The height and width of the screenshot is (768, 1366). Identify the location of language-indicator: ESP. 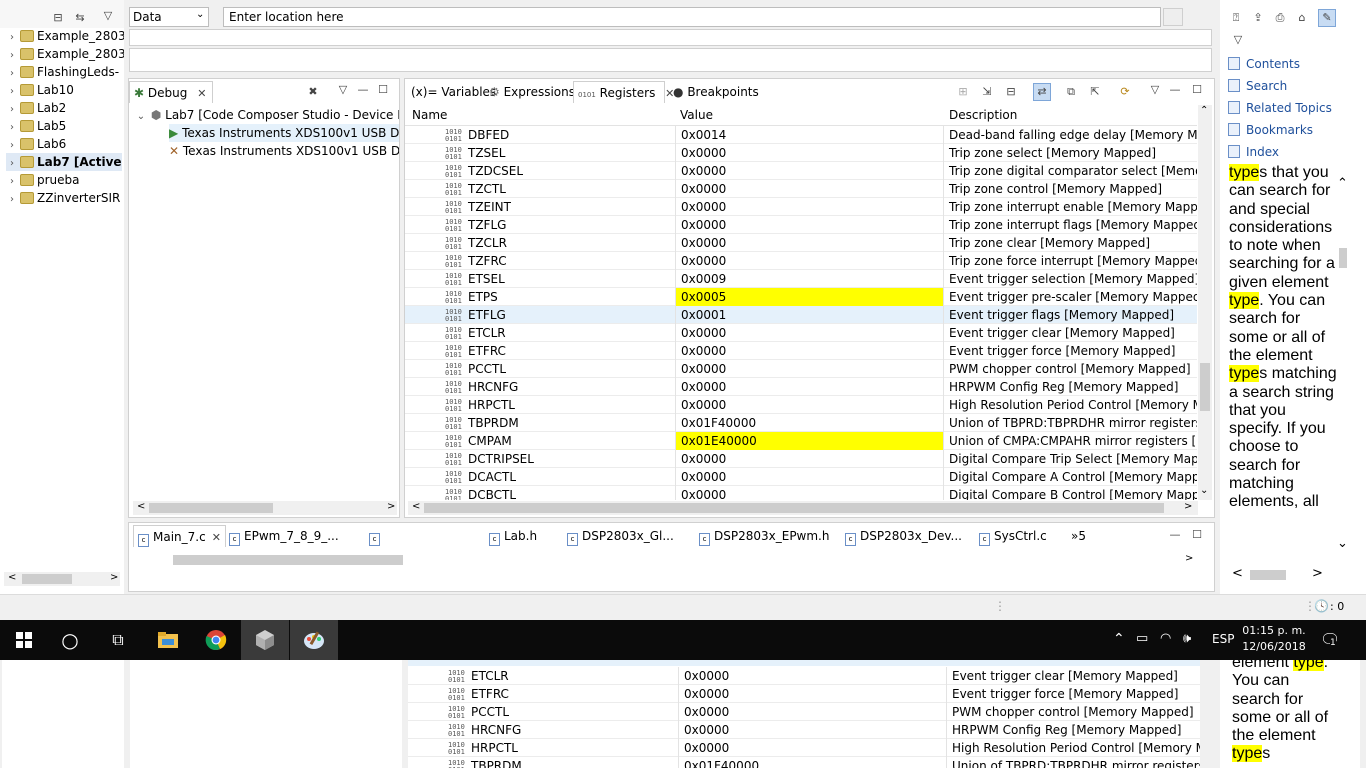
(1223, 639).